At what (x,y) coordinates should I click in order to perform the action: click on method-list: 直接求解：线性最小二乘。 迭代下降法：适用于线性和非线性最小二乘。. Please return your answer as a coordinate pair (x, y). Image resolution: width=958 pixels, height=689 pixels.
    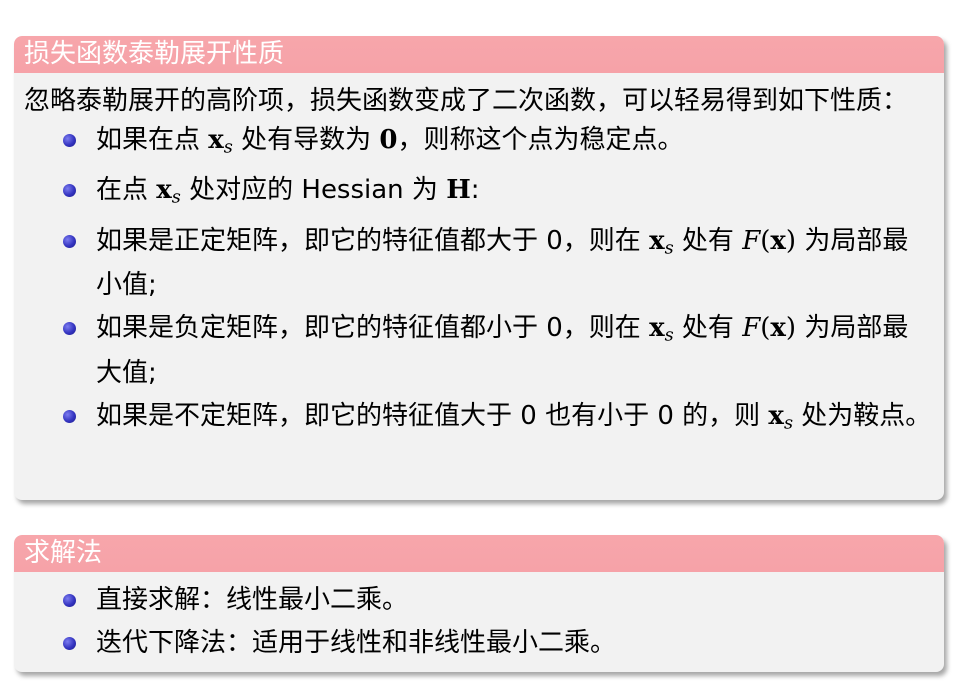
    Looking at the image, I should click on (479, 622).